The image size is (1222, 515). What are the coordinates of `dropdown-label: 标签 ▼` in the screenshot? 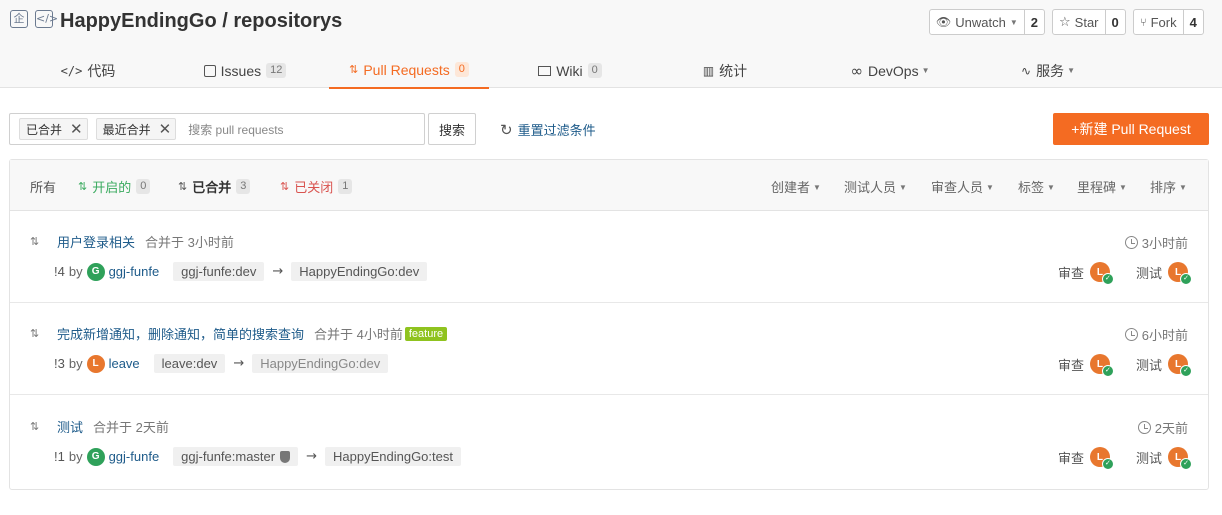 It's located at (1036, 186).